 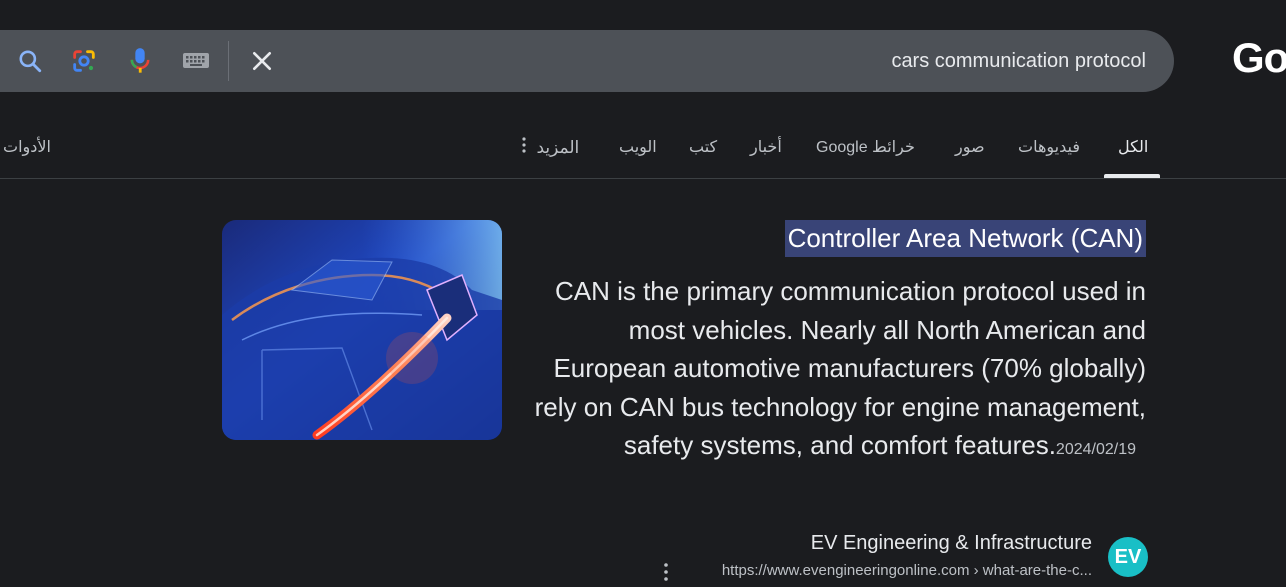 I want to click on search-icon, so click(x=30, y=61).